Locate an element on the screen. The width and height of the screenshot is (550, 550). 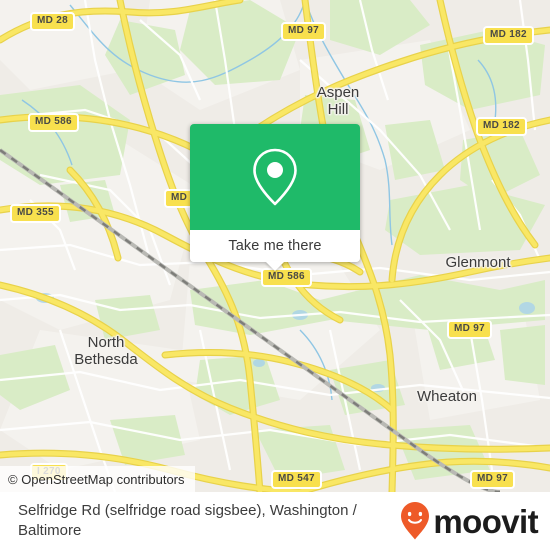
take-me-there-button: Take me there is located at coordinates (275, 250).